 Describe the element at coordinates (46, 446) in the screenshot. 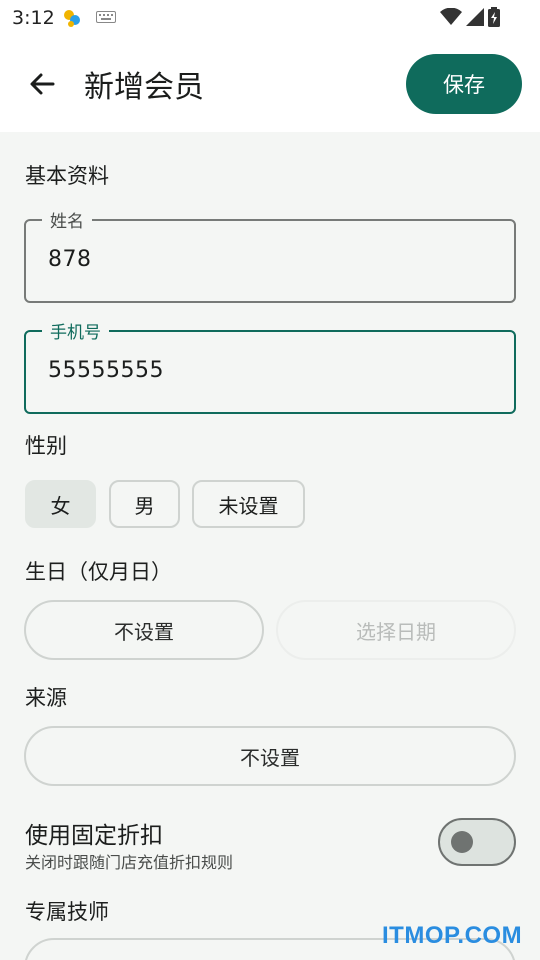

I see `gender-label: 性别` at that location.